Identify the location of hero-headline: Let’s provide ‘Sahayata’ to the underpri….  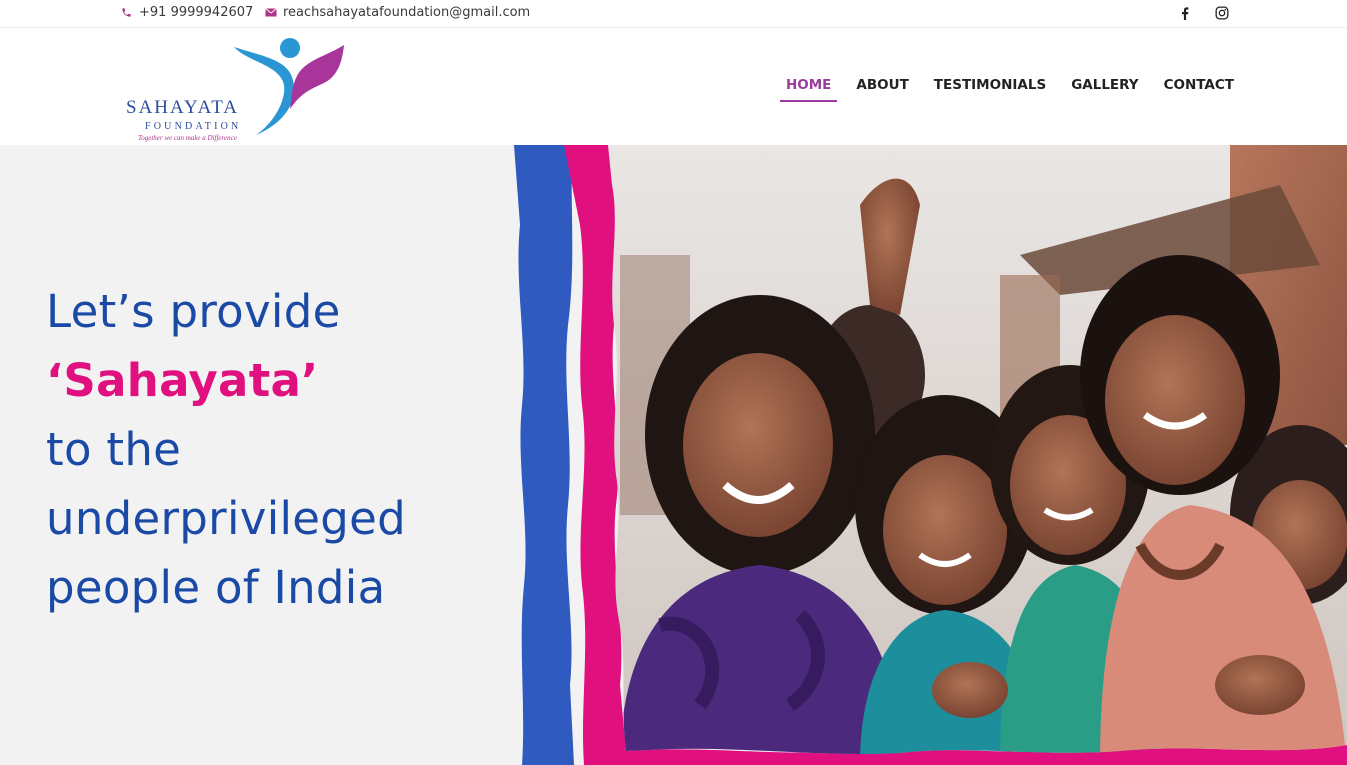
(226, 449).